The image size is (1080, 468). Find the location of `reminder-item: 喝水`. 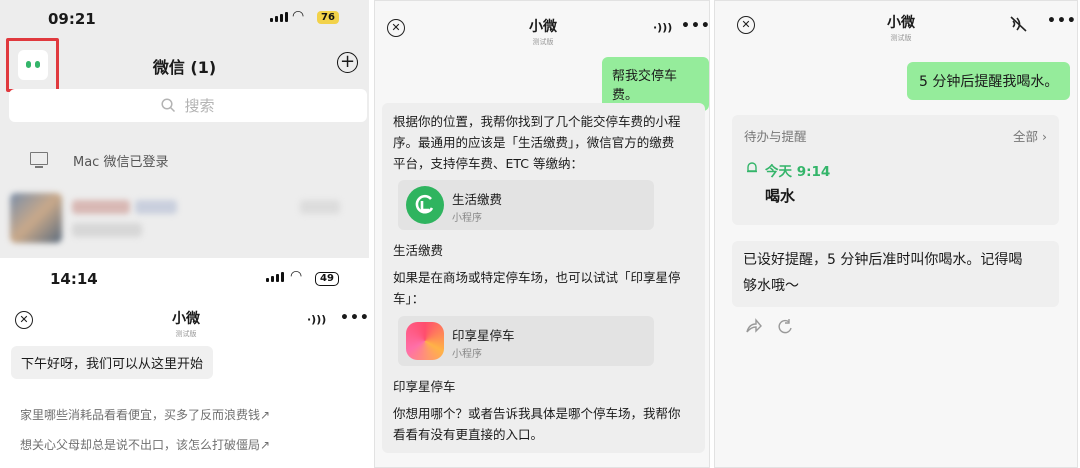

reminder-item: 喝水 is located at coordinates (780, 196).